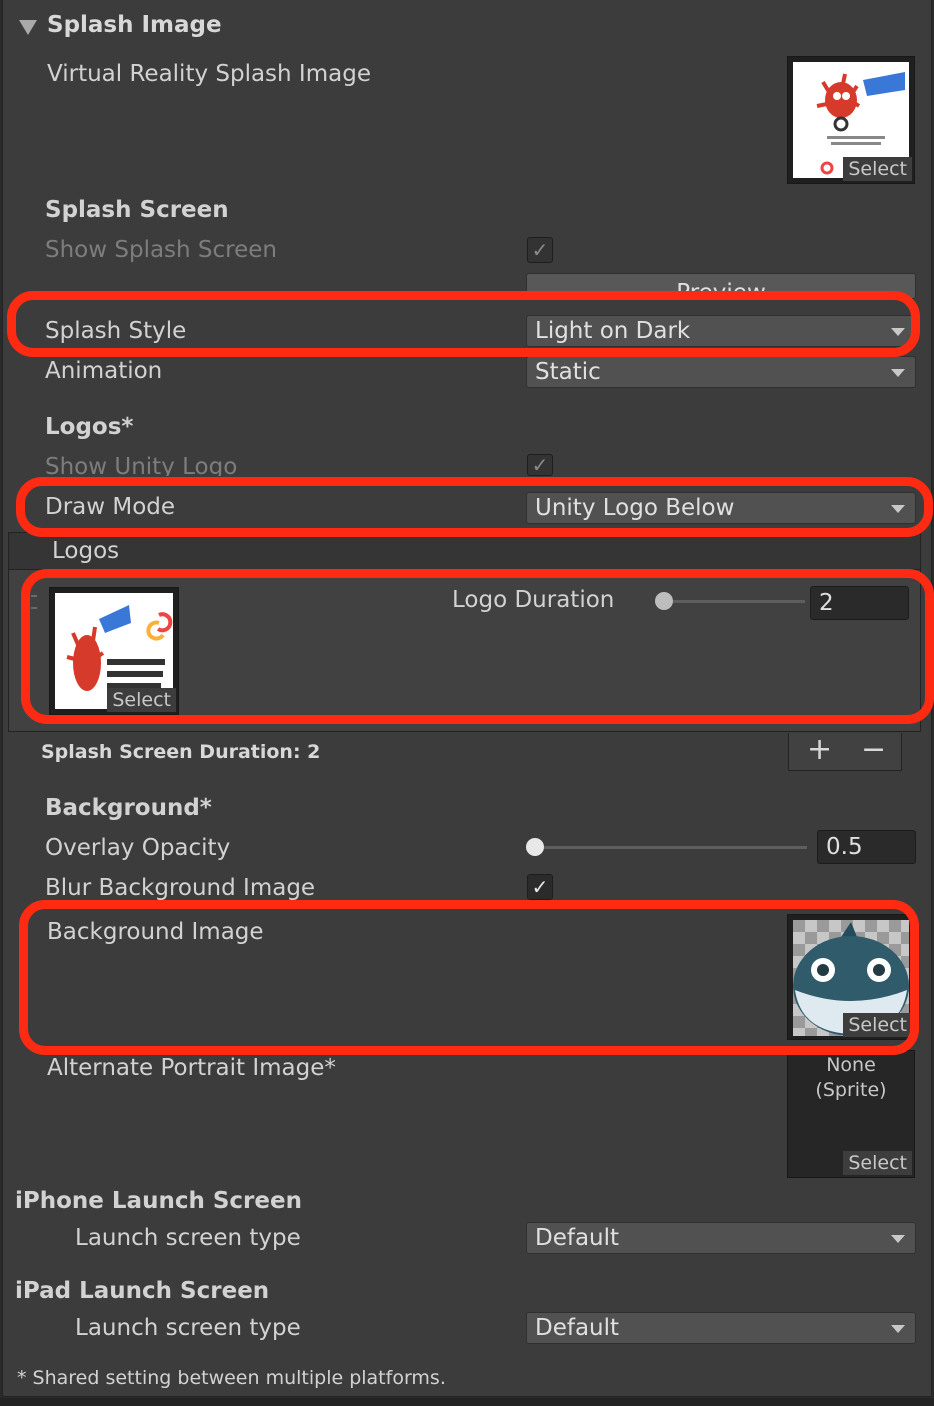 This screenshot has width=934, height=1406. I want to click on vr-splash-select-button: Select, so click(877, 169).